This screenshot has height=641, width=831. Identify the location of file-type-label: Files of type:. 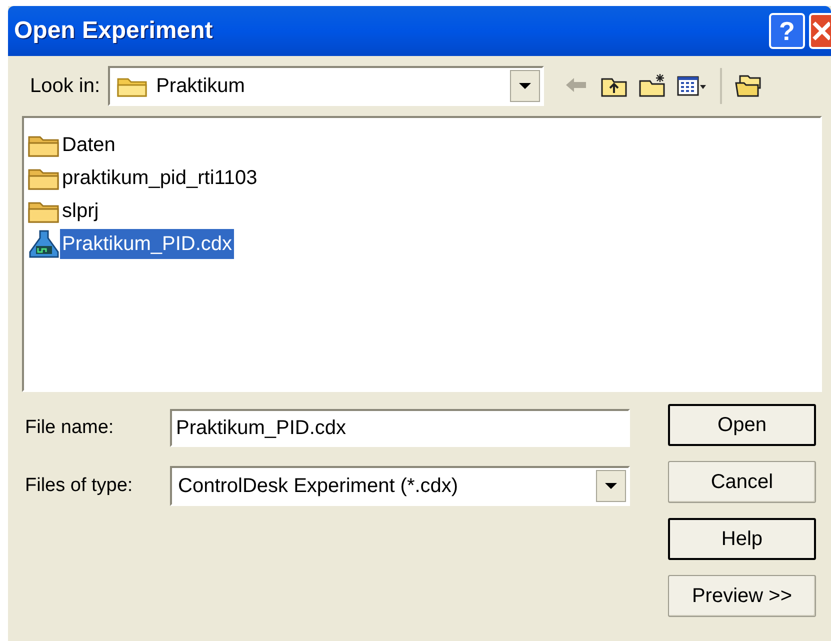
(79, 486).